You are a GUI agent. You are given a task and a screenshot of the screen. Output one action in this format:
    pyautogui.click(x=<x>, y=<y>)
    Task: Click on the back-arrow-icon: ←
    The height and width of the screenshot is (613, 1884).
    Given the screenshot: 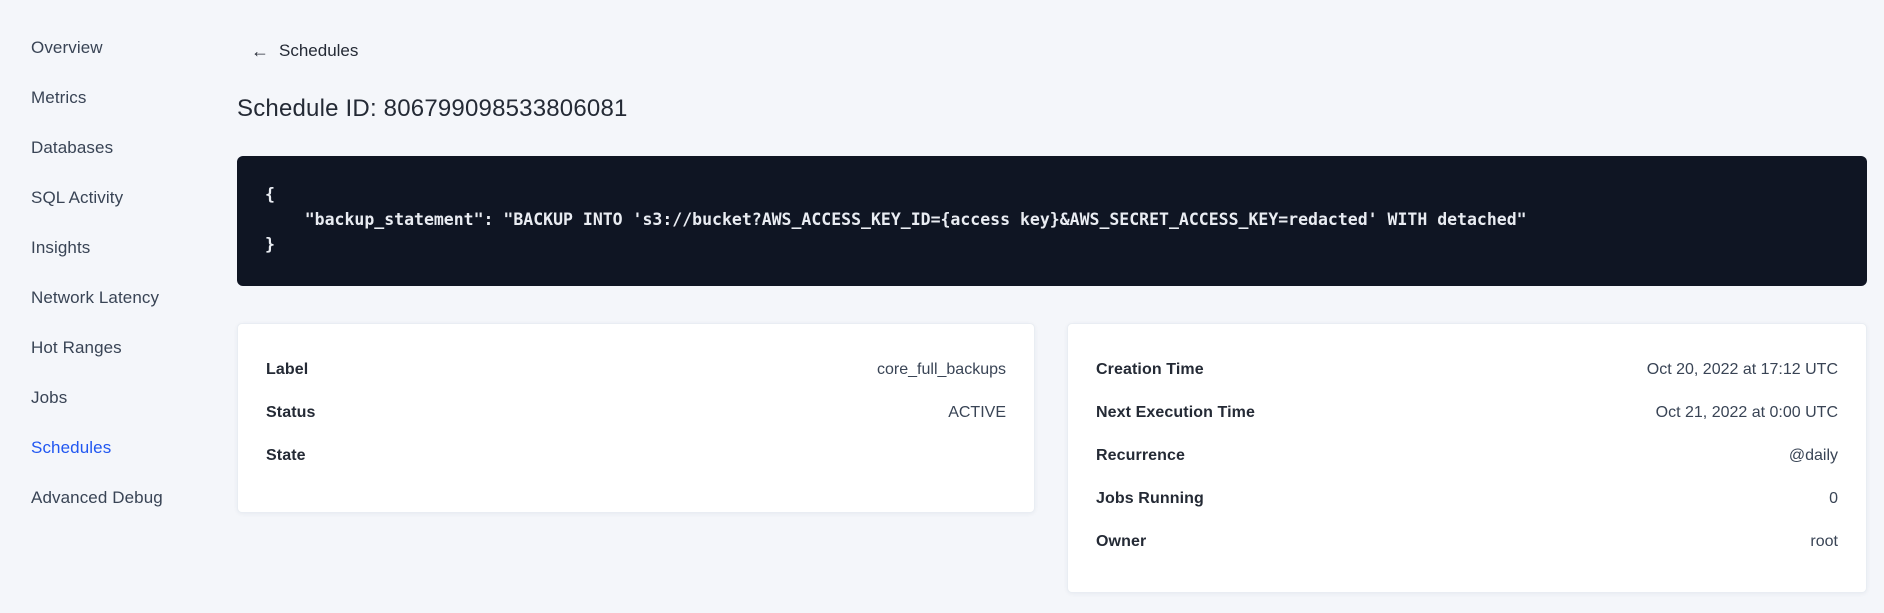 What is the action you would take?
    pyautogui.click(x=260, y=51)
    